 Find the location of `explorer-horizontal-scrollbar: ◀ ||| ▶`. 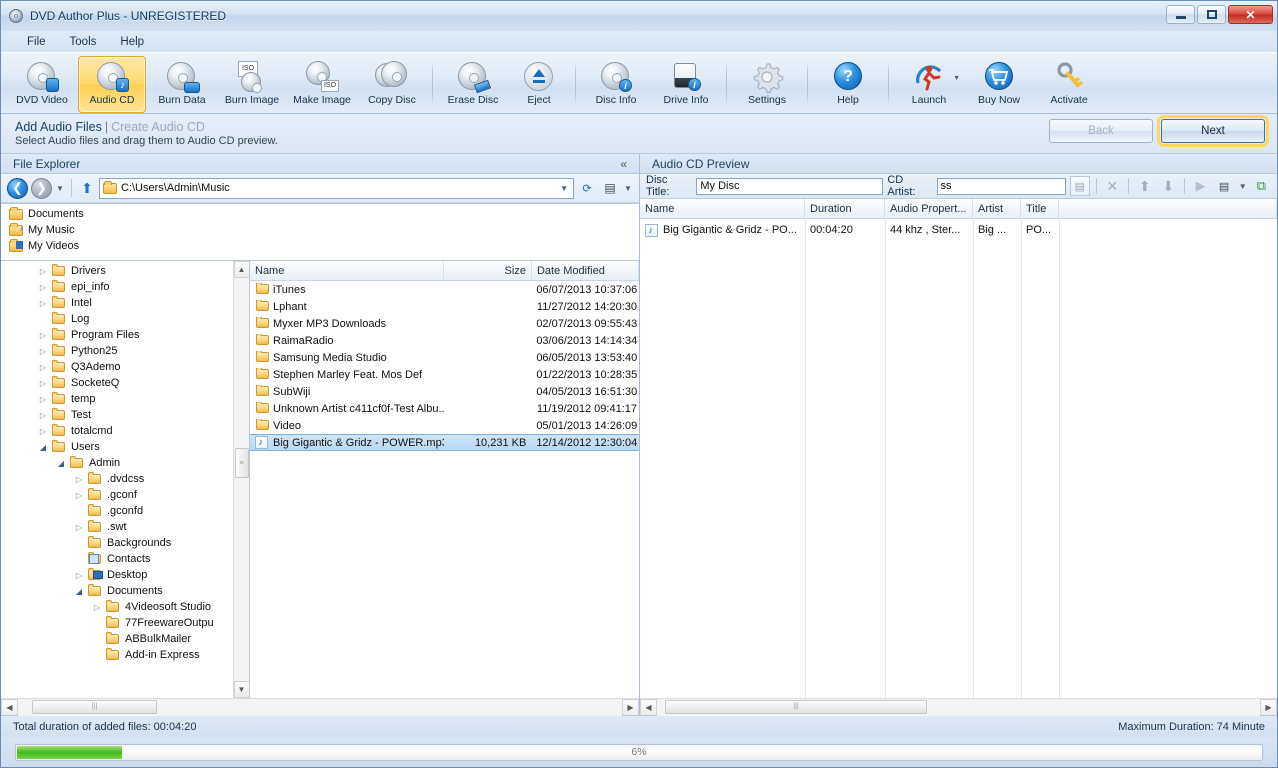

explorer-horizontal-scrollbar: ◀ ||| ▶ is located at coordinates (320, 707).